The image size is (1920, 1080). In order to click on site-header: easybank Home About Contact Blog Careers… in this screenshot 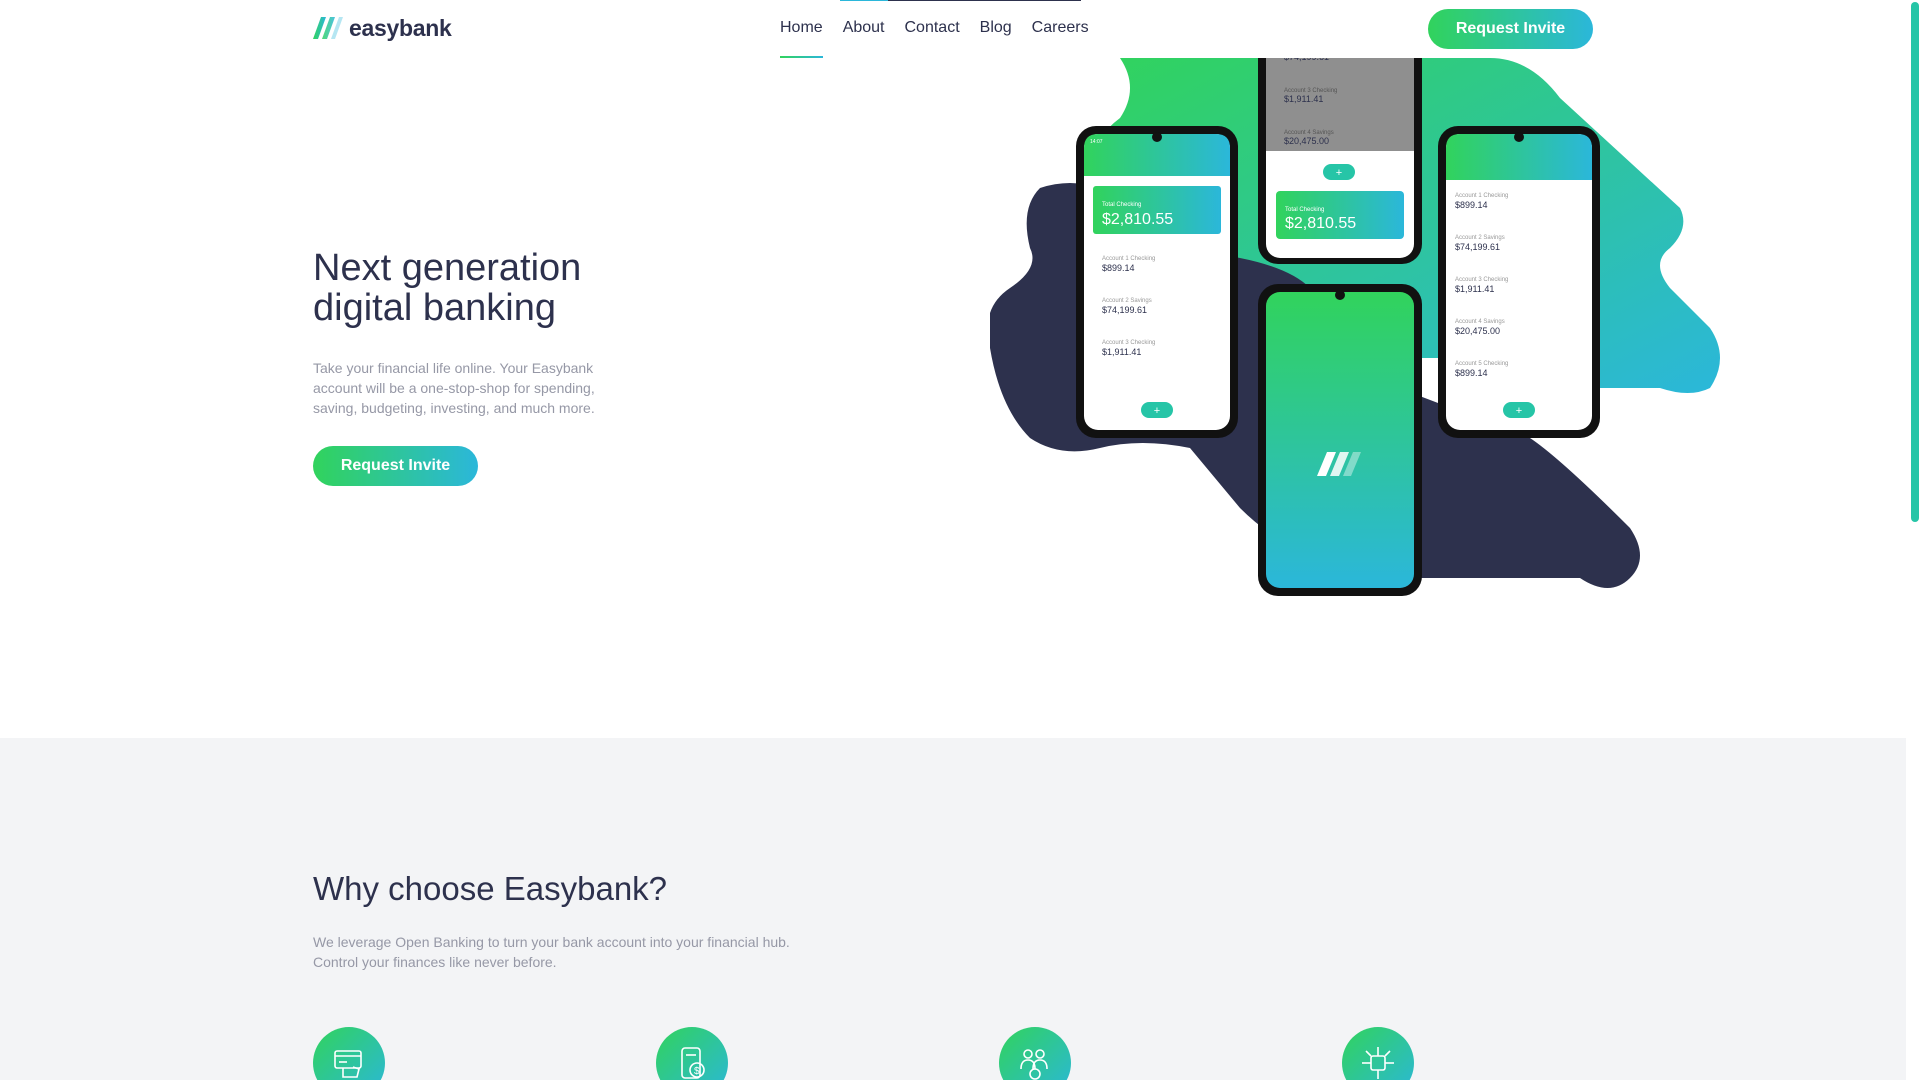, I will do `click(953, 29)`.